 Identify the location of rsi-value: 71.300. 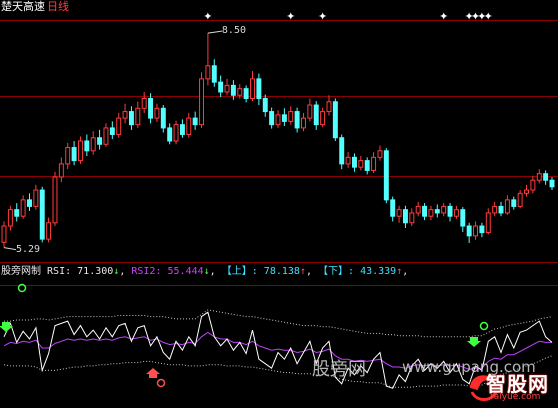
(95, 271).